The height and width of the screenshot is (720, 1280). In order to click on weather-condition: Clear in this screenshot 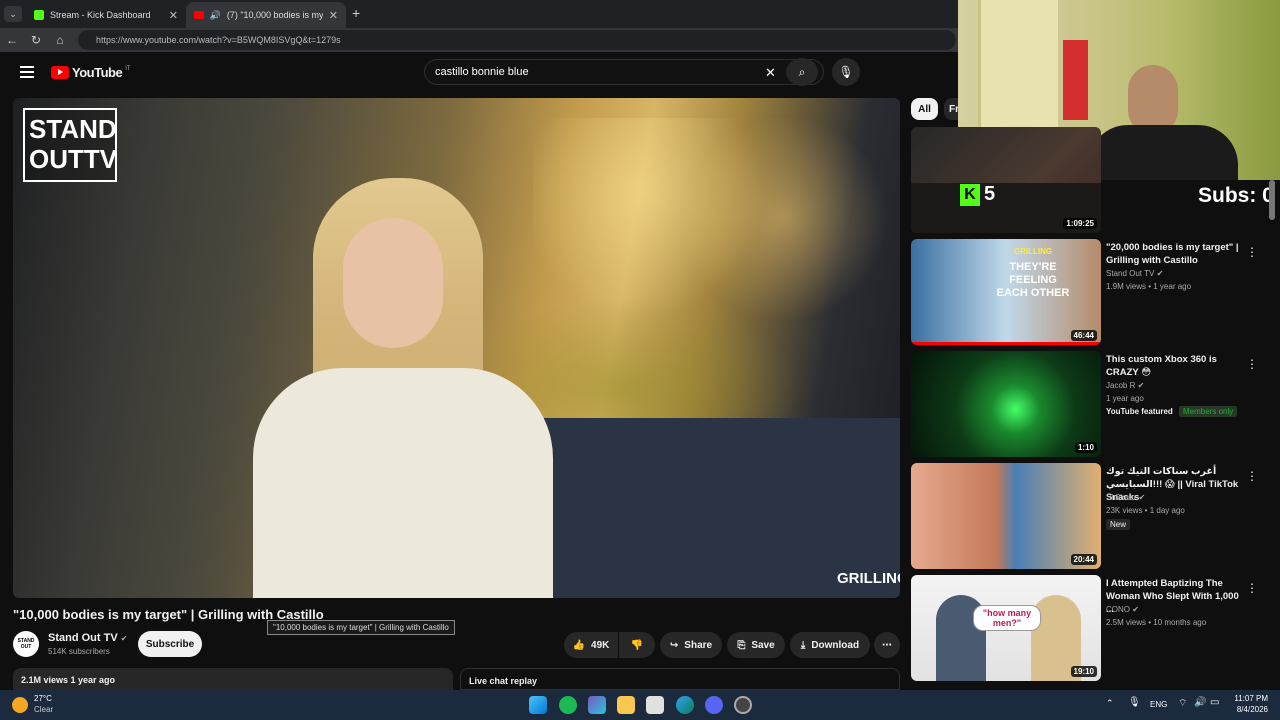, I will do `click(44, 709)`.